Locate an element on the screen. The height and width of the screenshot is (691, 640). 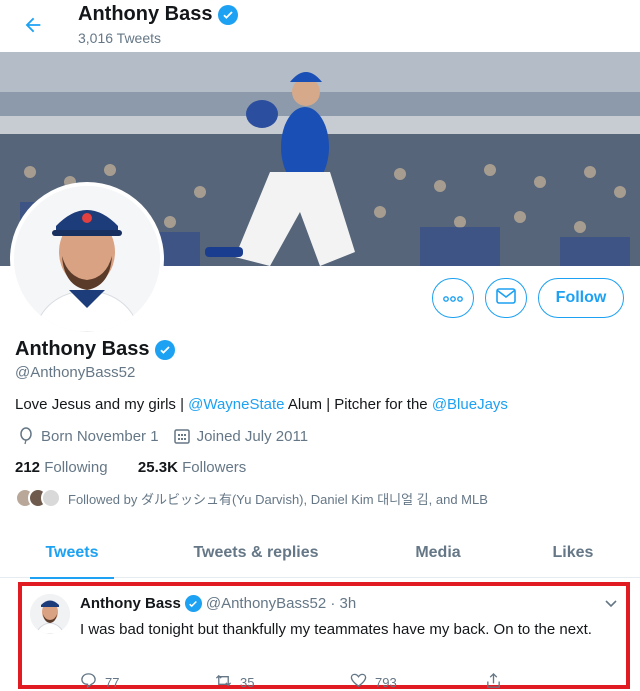
reply-button: 77 is located at coordinates (147, 681).